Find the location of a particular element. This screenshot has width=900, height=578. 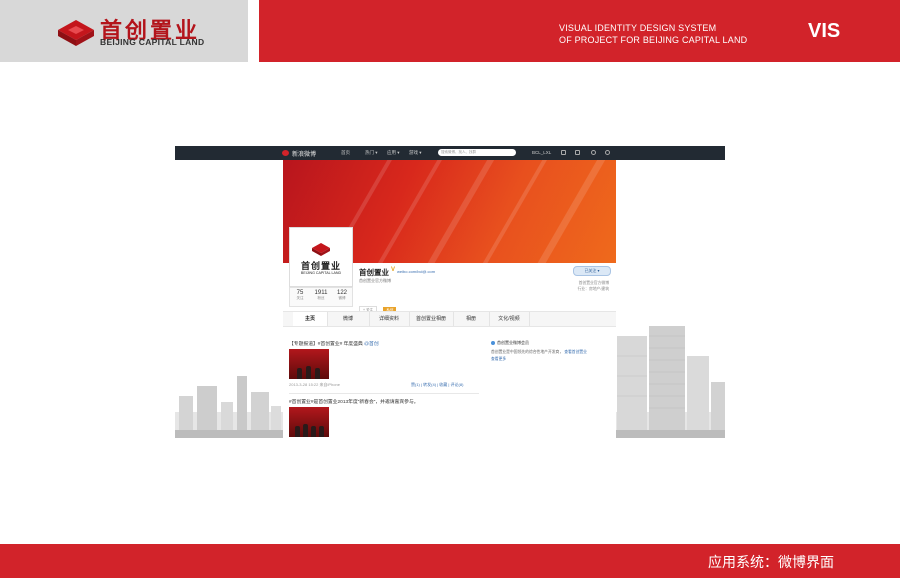

topnav-hot: 热门 ▾ is located at coordinates (371, 153).